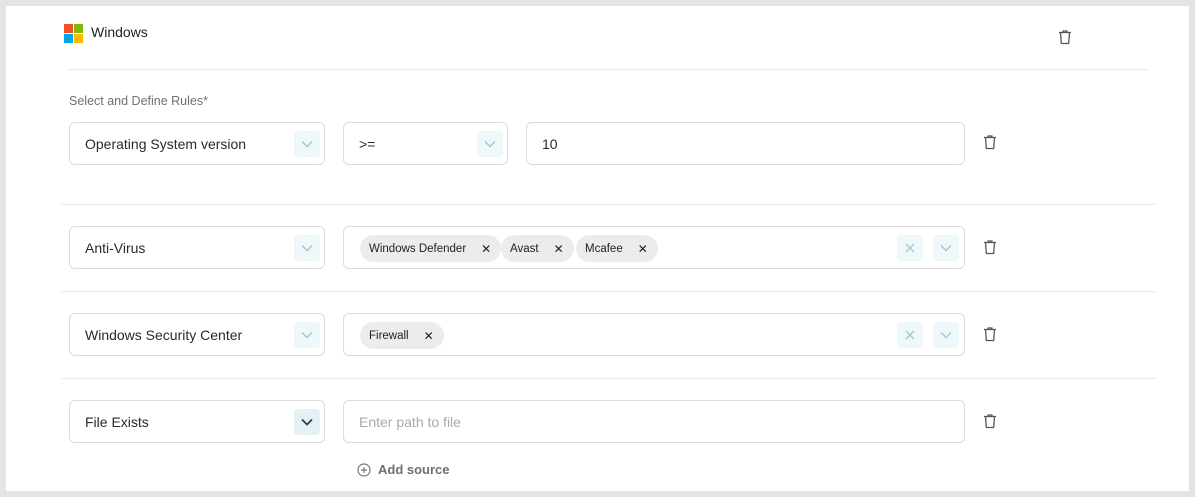  What do you see at coordinates (990, 247) in the screenshot?
I see `delete-rule-2-trash-icon` at bounding box center [990, 247].